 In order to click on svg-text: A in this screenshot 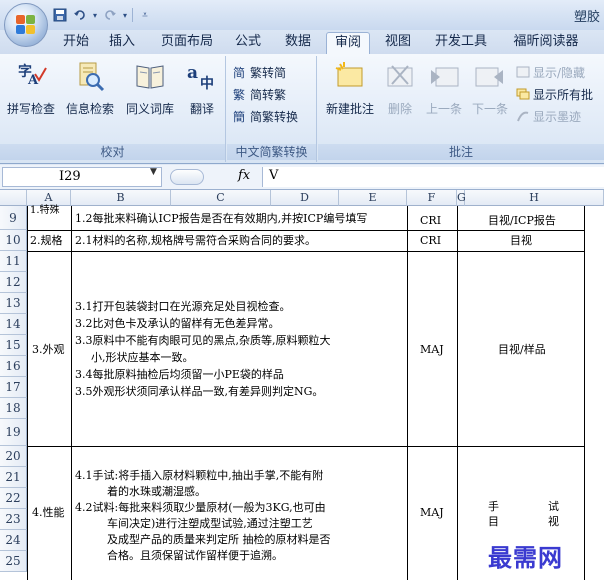, I will do `click(33, 80)`.